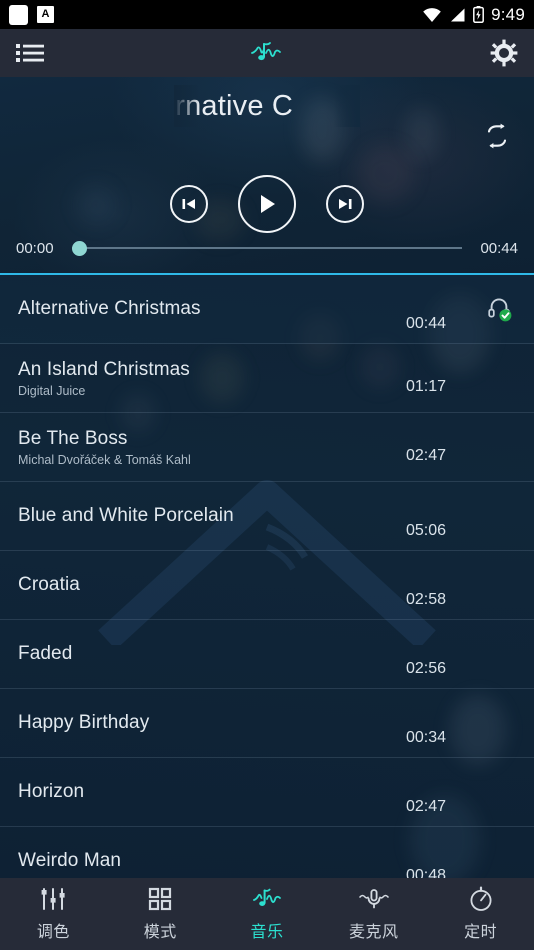  I want to click on play-button, so click(267, 204).